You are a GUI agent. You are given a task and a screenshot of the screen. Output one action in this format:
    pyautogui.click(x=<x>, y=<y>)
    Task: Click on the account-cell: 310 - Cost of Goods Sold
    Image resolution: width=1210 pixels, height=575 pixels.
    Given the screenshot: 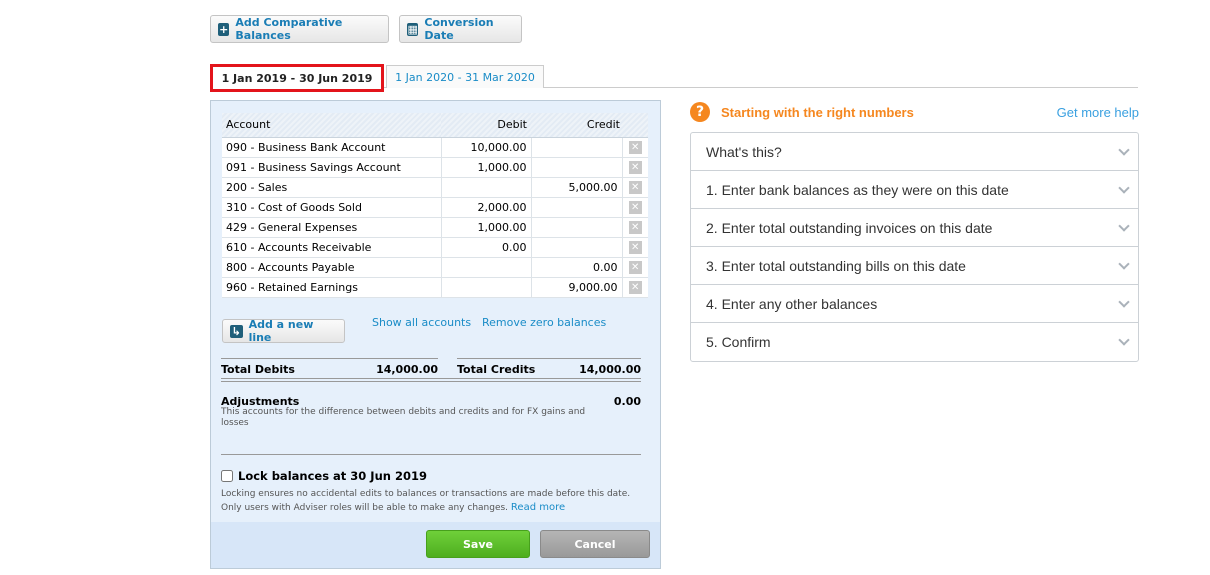 What is the action you would take?
    pyautogui.click(x=332, y=207)
    